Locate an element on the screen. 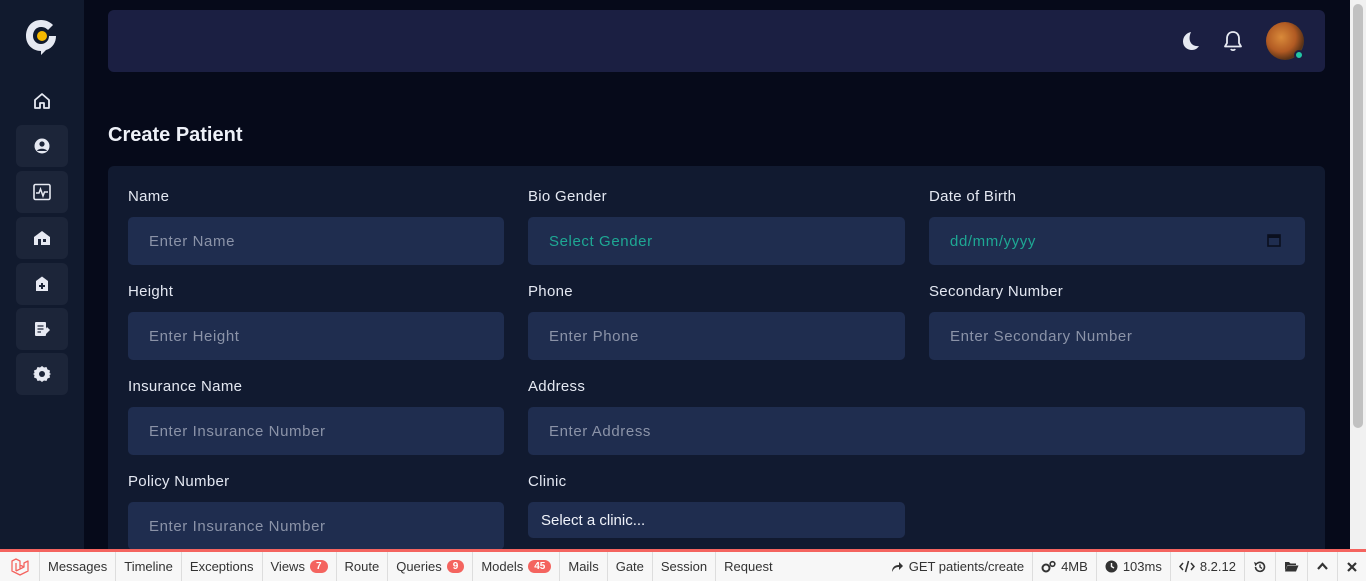 The height and width of the screenshot is (581, 1366). document-edit-icon is located at coordinates (42, 329).